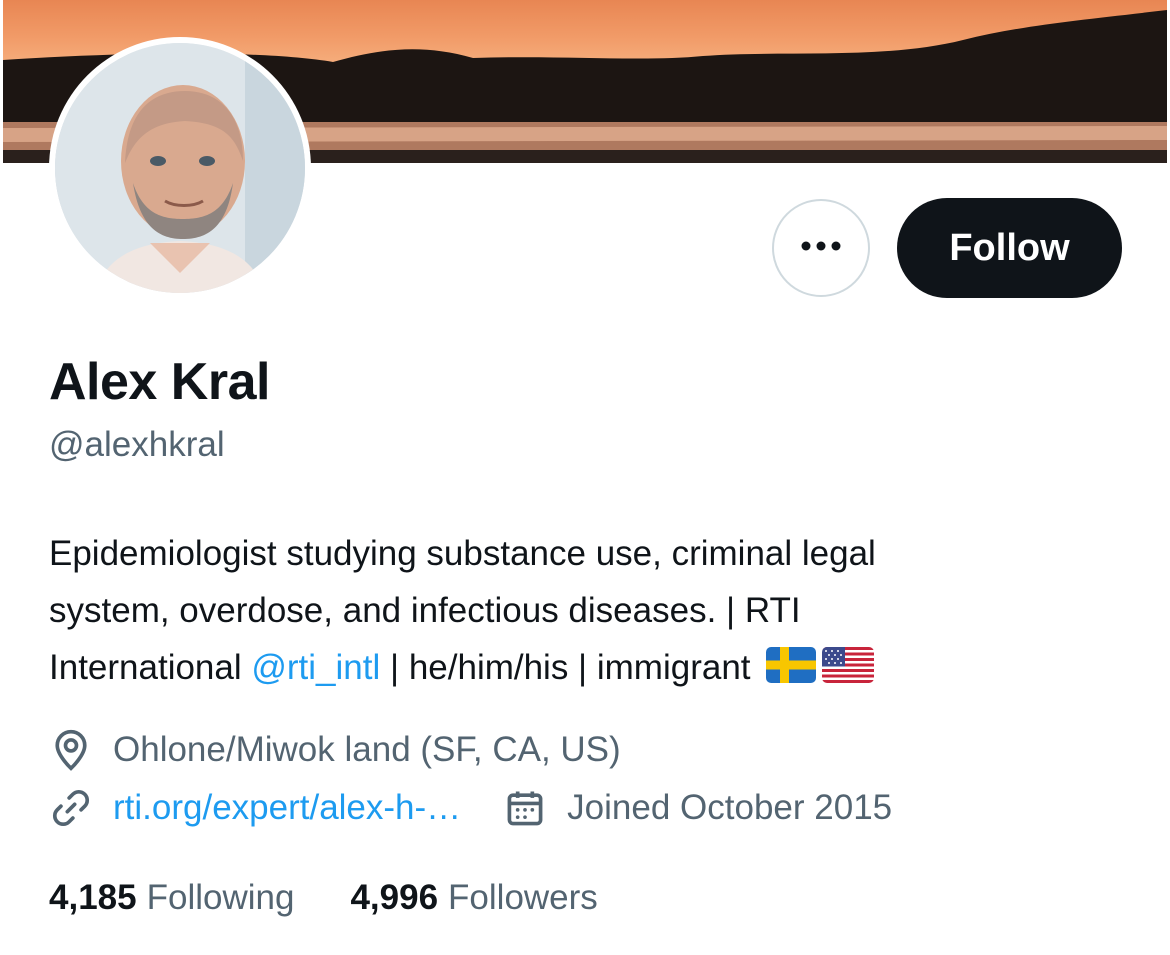 Image resolution: width=1170 pixels, height=955 pixels. I want to click on mention-link: @rti_intl, so click(315, 667).